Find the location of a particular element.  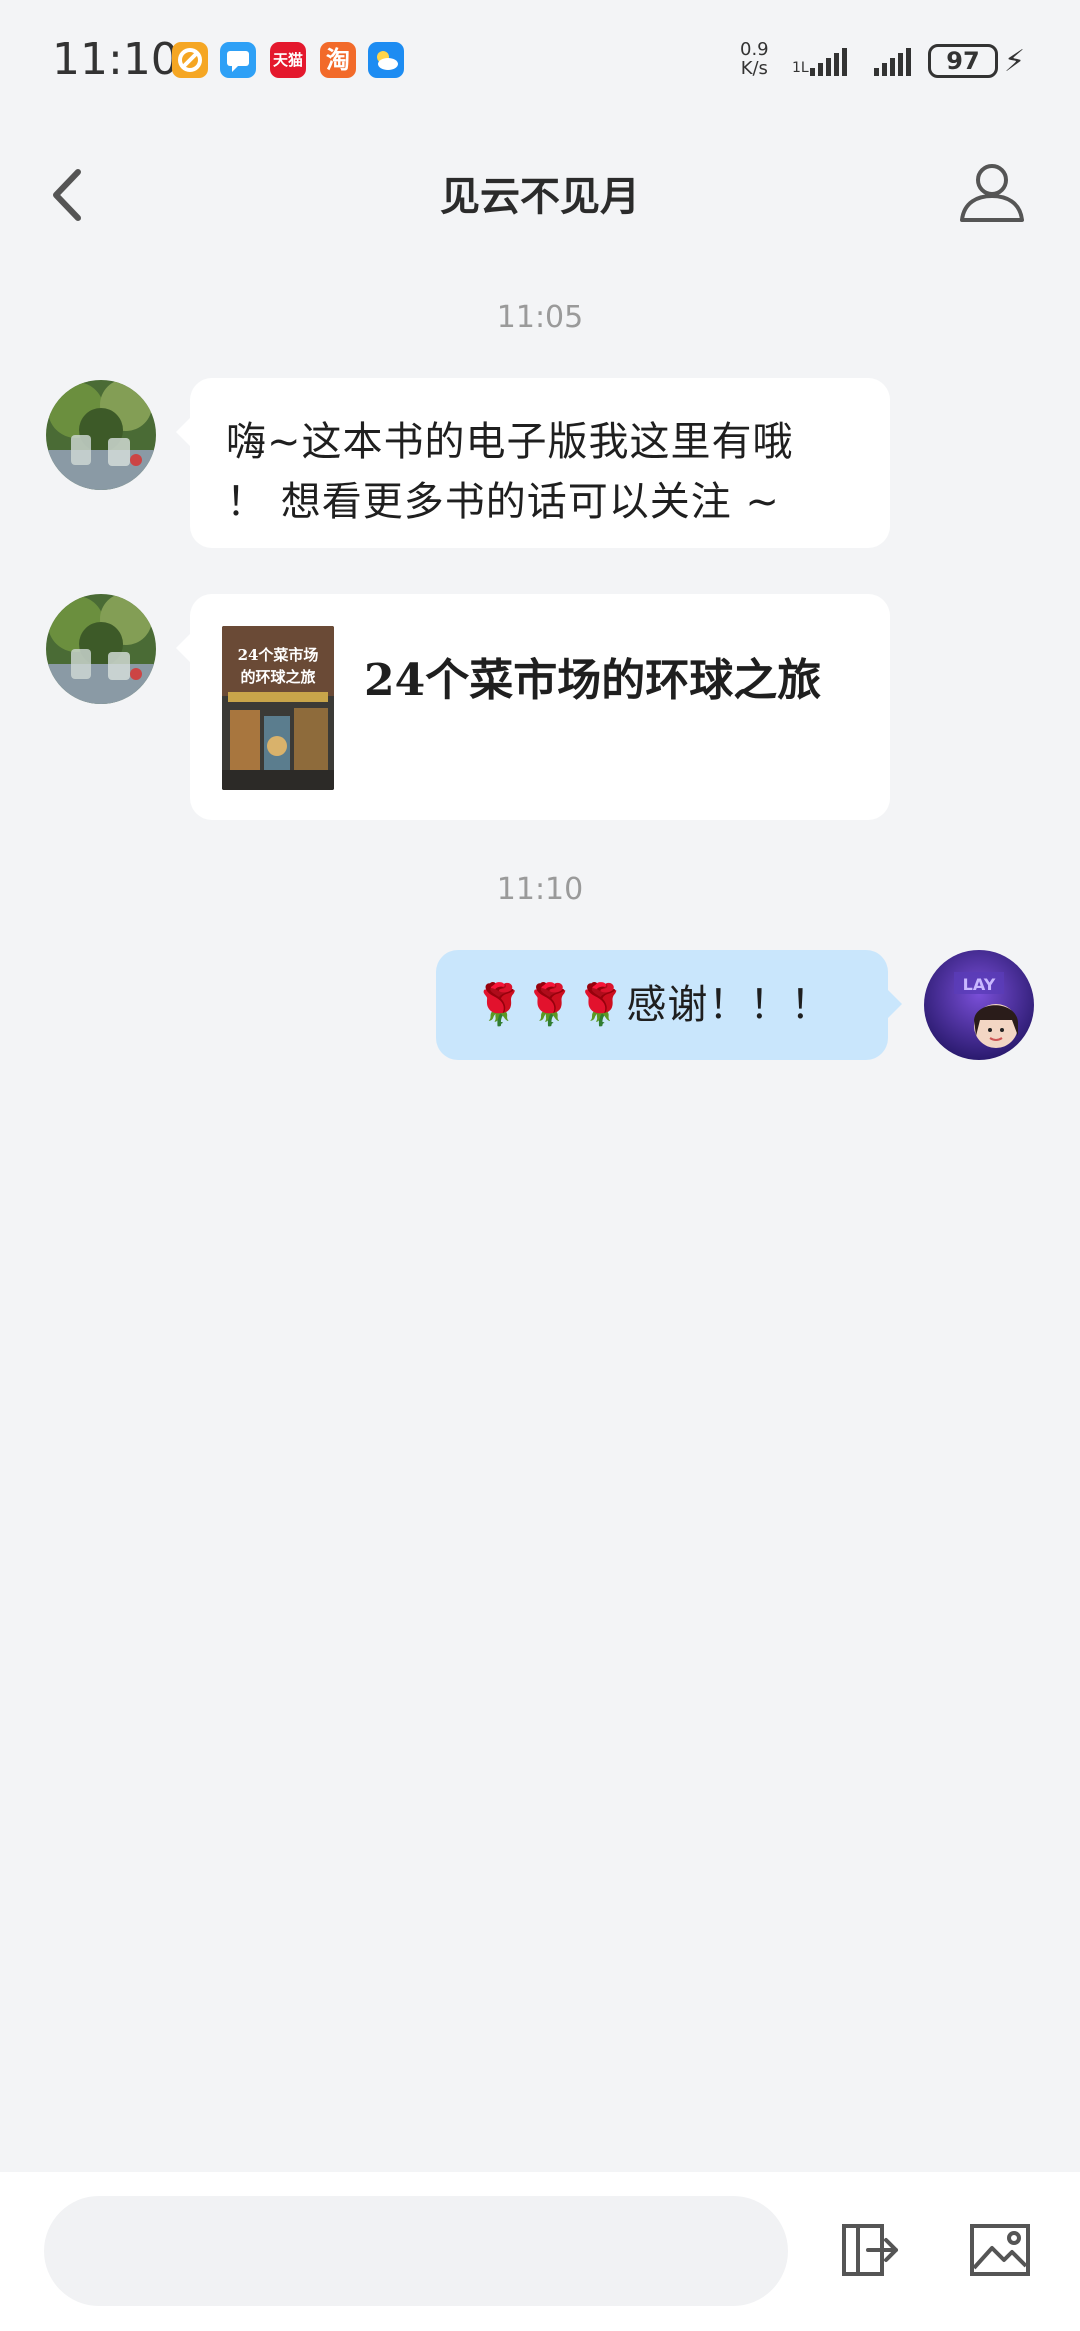

svg-text: 的环球之旅 is located at coordinates (277, 677).